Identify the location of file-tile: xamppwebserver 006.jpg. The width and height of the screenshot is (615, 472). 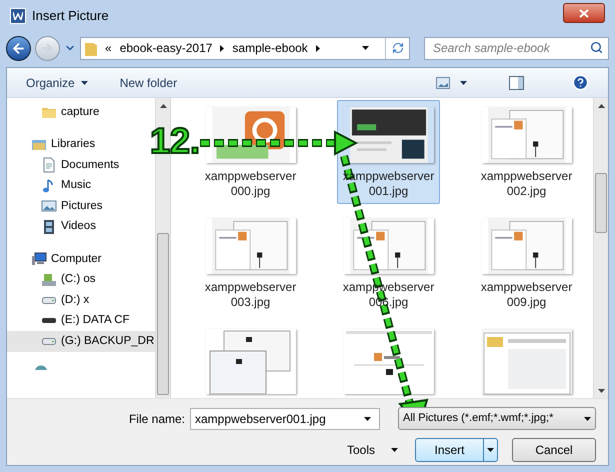
(388, 263).